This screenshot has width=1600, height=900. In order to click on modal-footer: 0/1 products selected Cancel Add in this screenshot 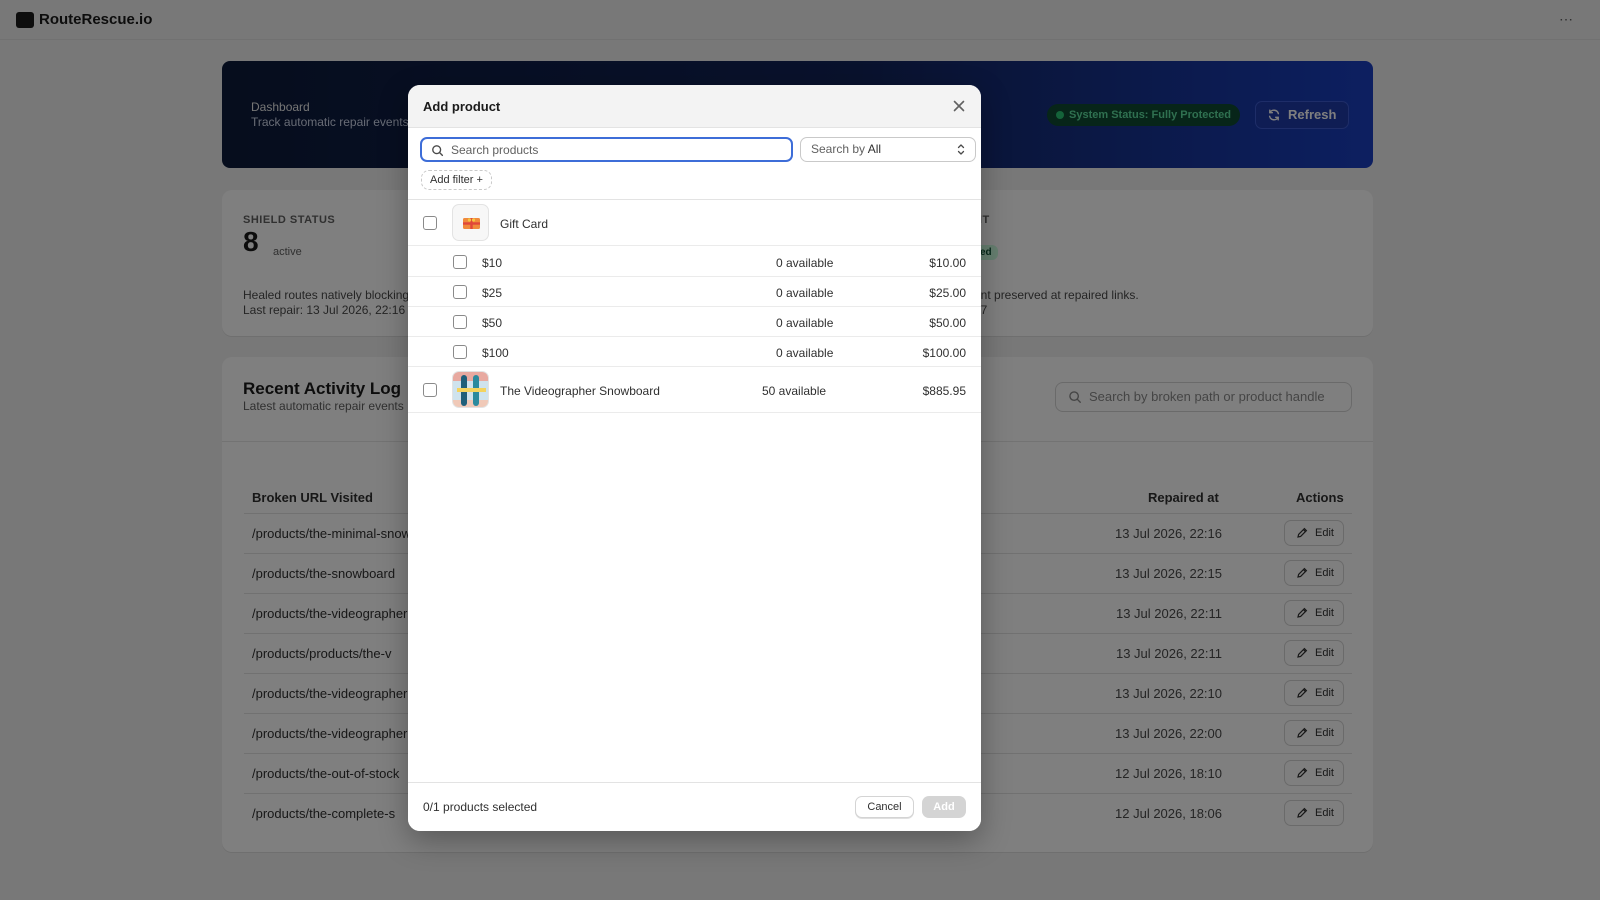, I will do `click(694, 806)`.